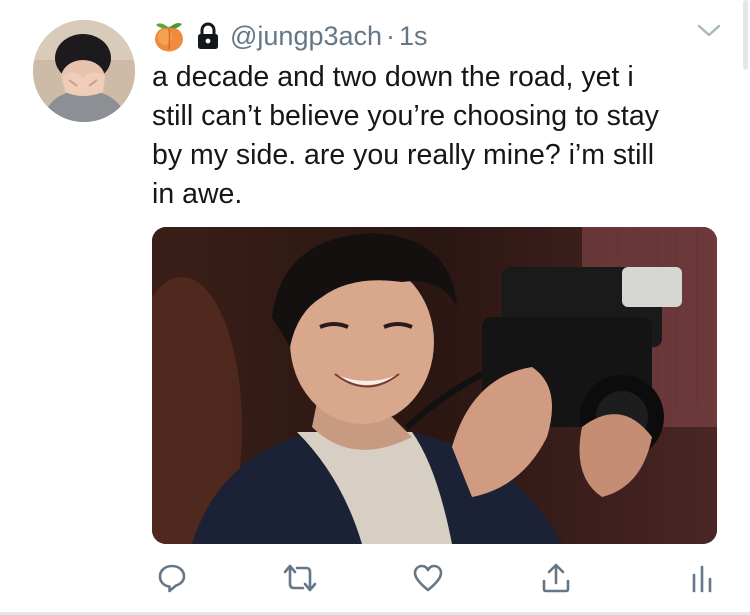 Image resolution: width=750 pixels, height=615 pixels. I want to click on user-handle: @jungp3ach, so click(306, 36).